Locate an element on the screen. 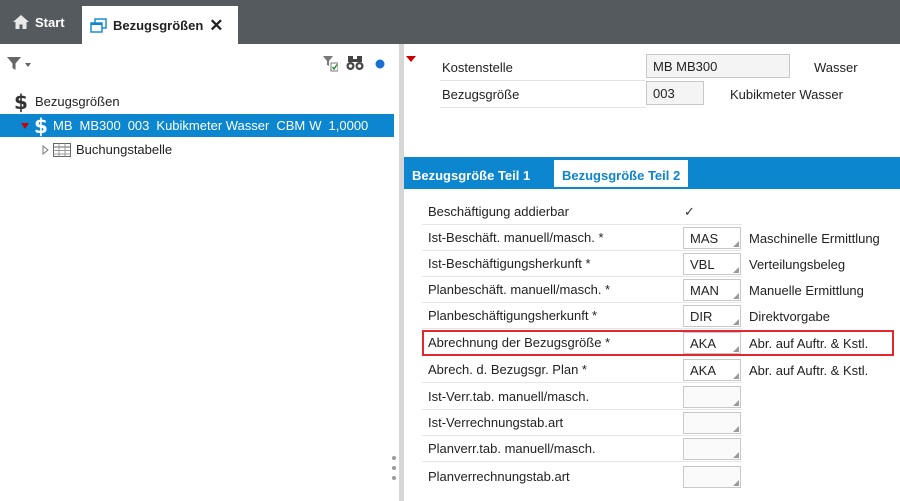 The width and height of the screenshot is (900, 501). status-dot-icon is located at coordinates (380, 63).